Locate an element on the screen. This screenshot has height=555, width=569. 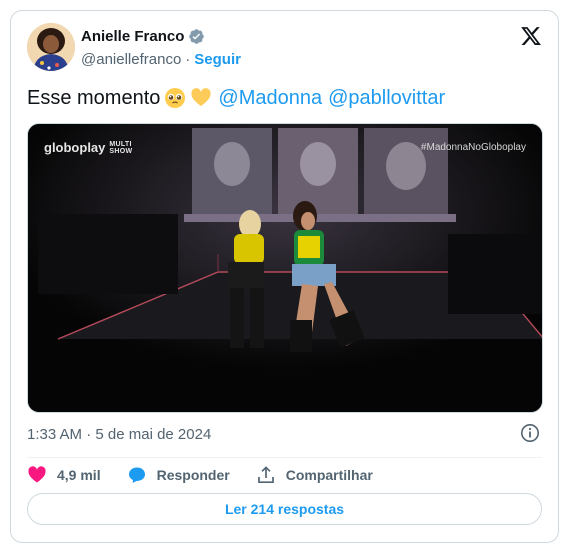
read-replies-button: Ler 214 respostas is located at coordinates (284, 509).